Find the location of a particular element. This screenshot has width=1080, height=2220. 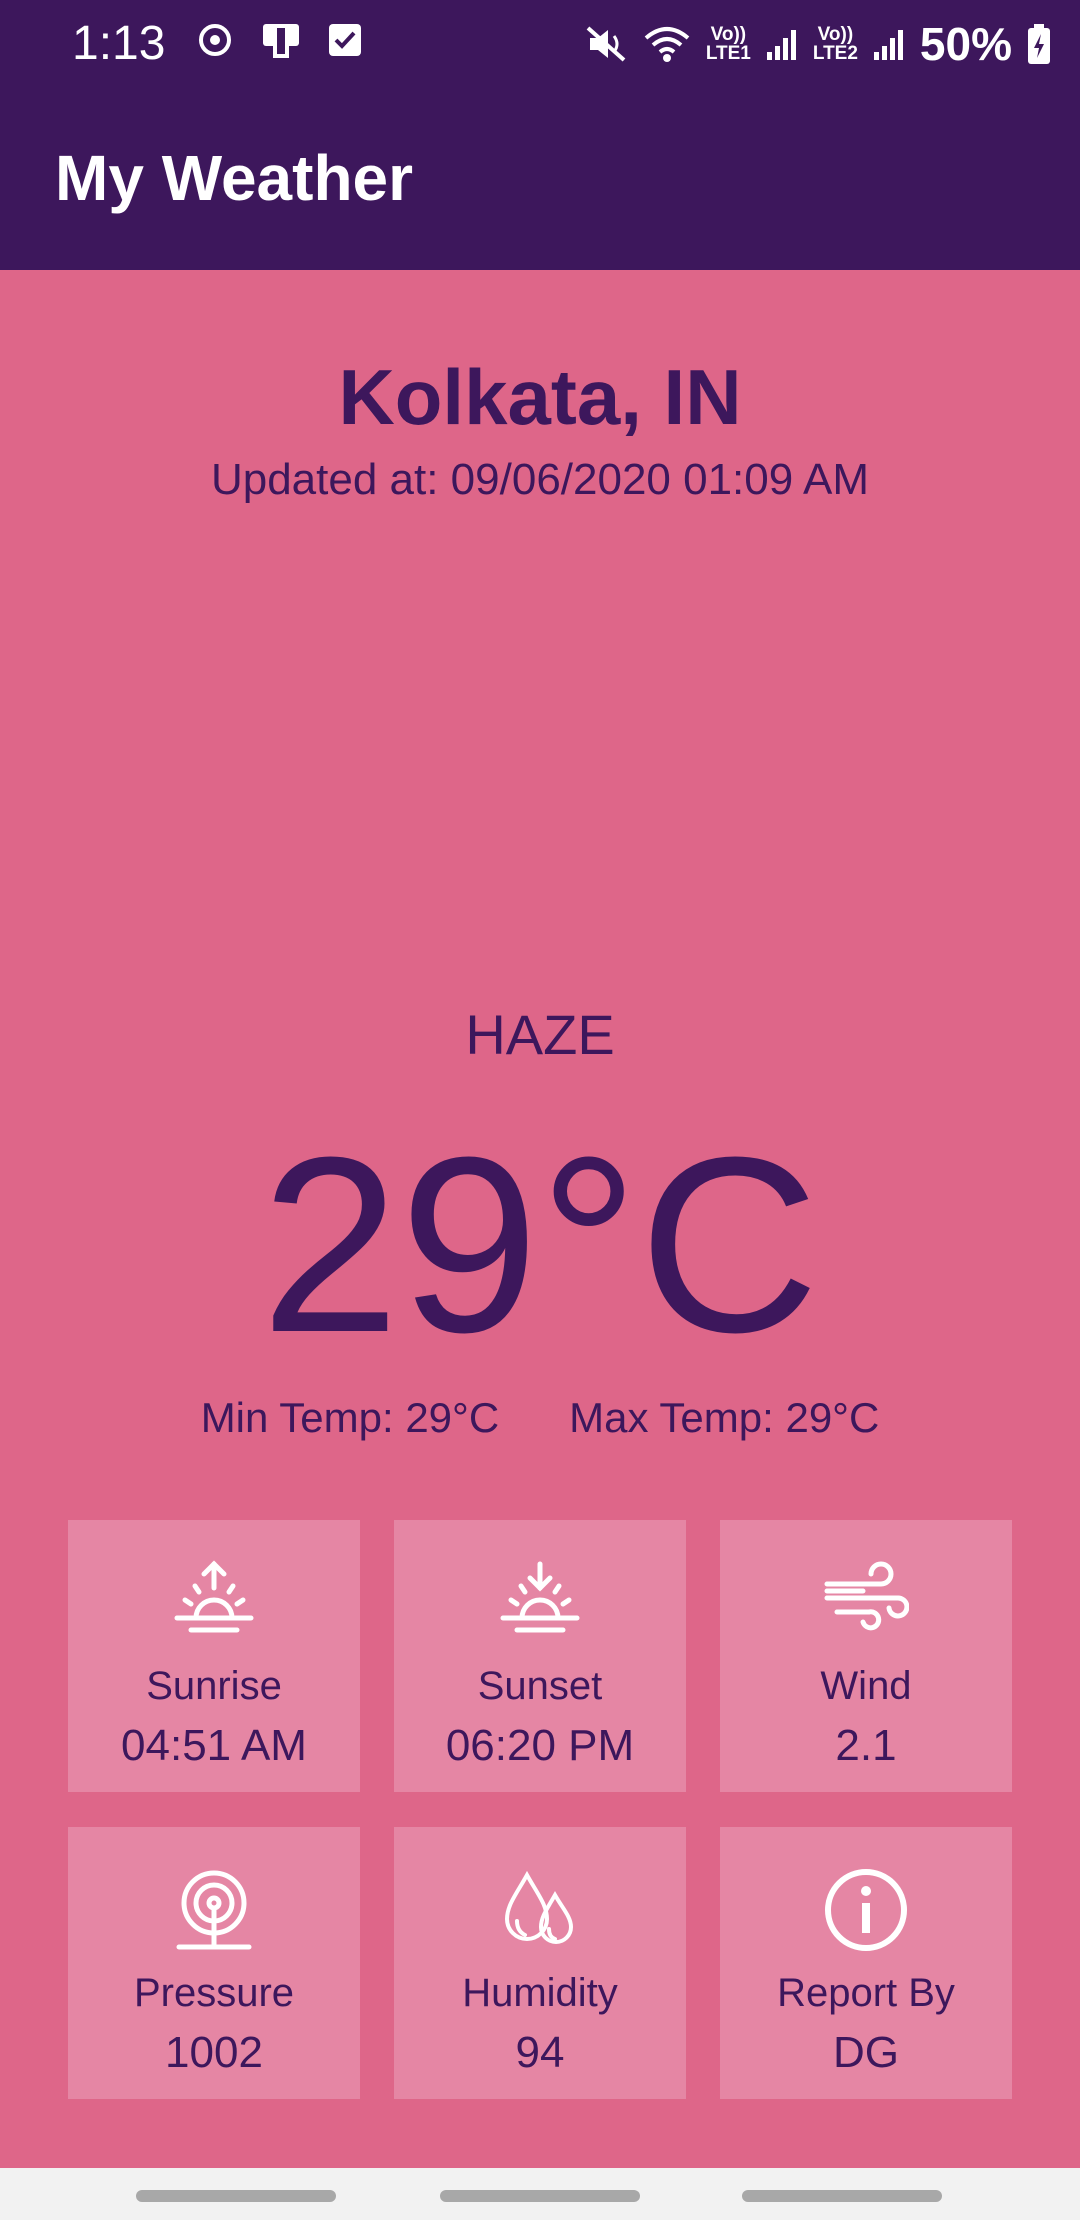

cast-icon is located at coordinates (281, 41).